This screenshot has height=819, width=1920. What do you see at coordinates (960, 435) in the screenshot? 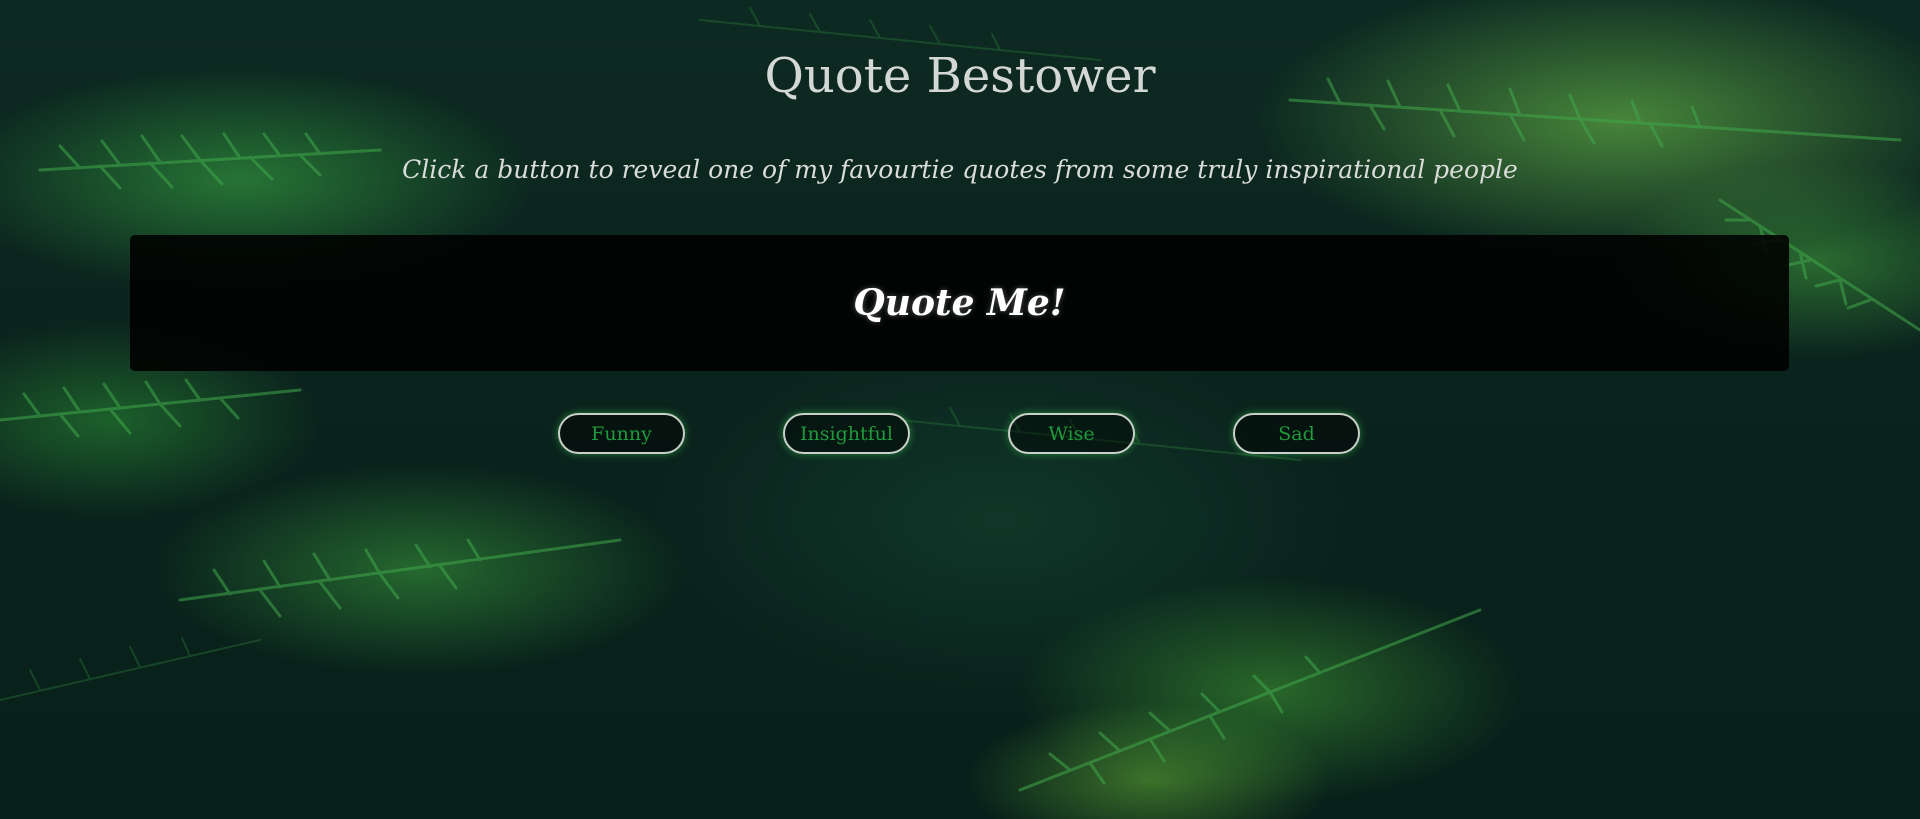
I see `category-button-row: Funny Insightful Wise Sad` at bounding box center [960, 435].